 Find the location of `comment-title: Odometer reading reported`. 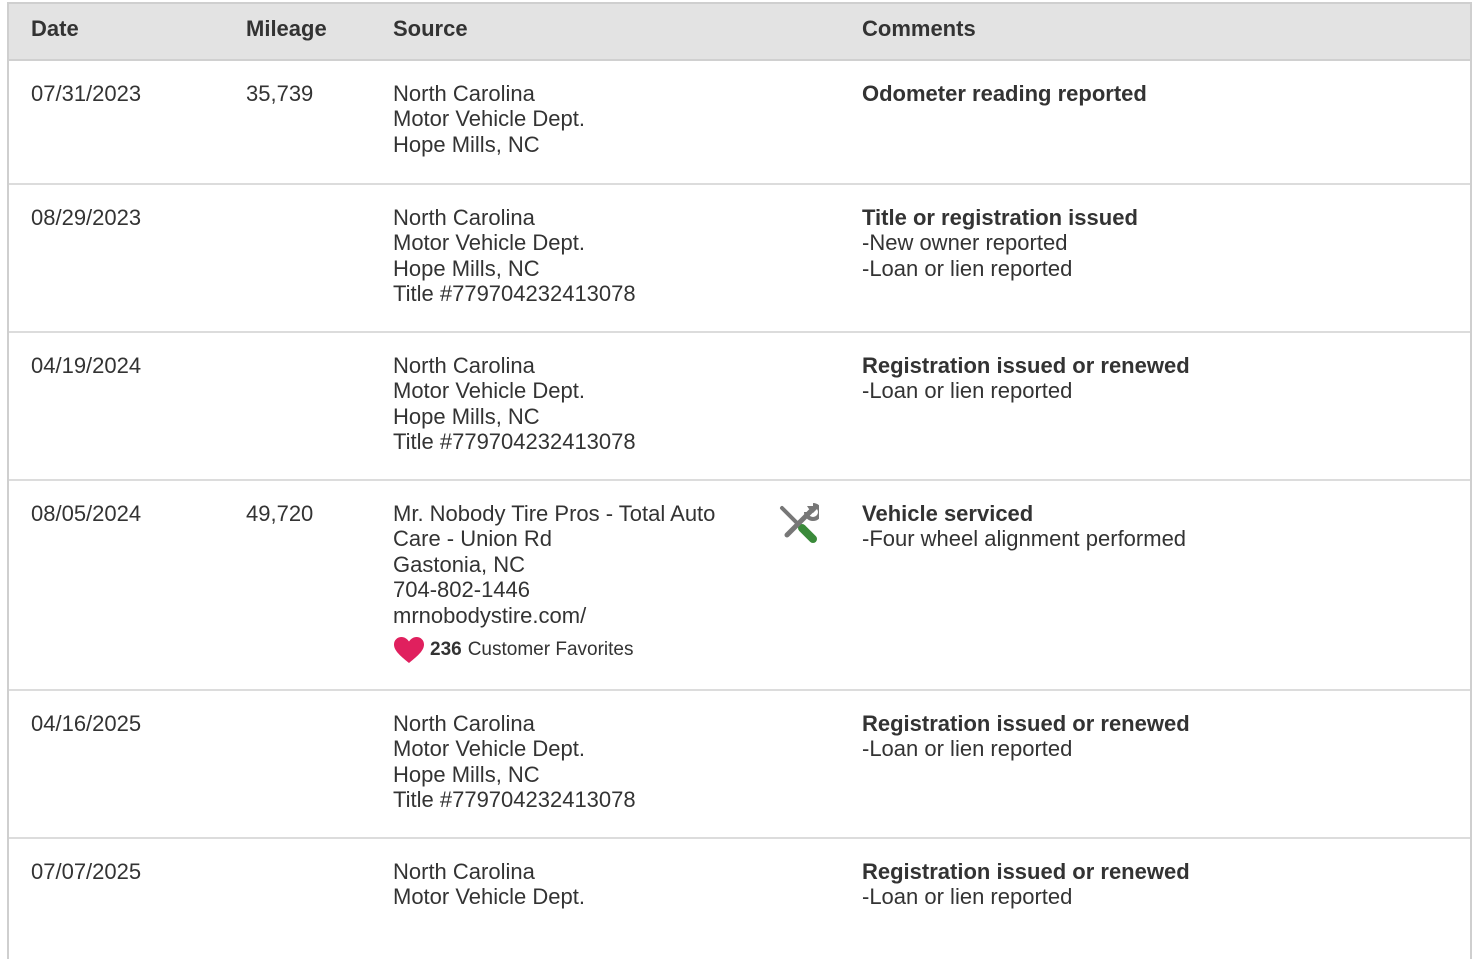

comment-title: Odometer reading reported is located at coordinates (1004, 93).